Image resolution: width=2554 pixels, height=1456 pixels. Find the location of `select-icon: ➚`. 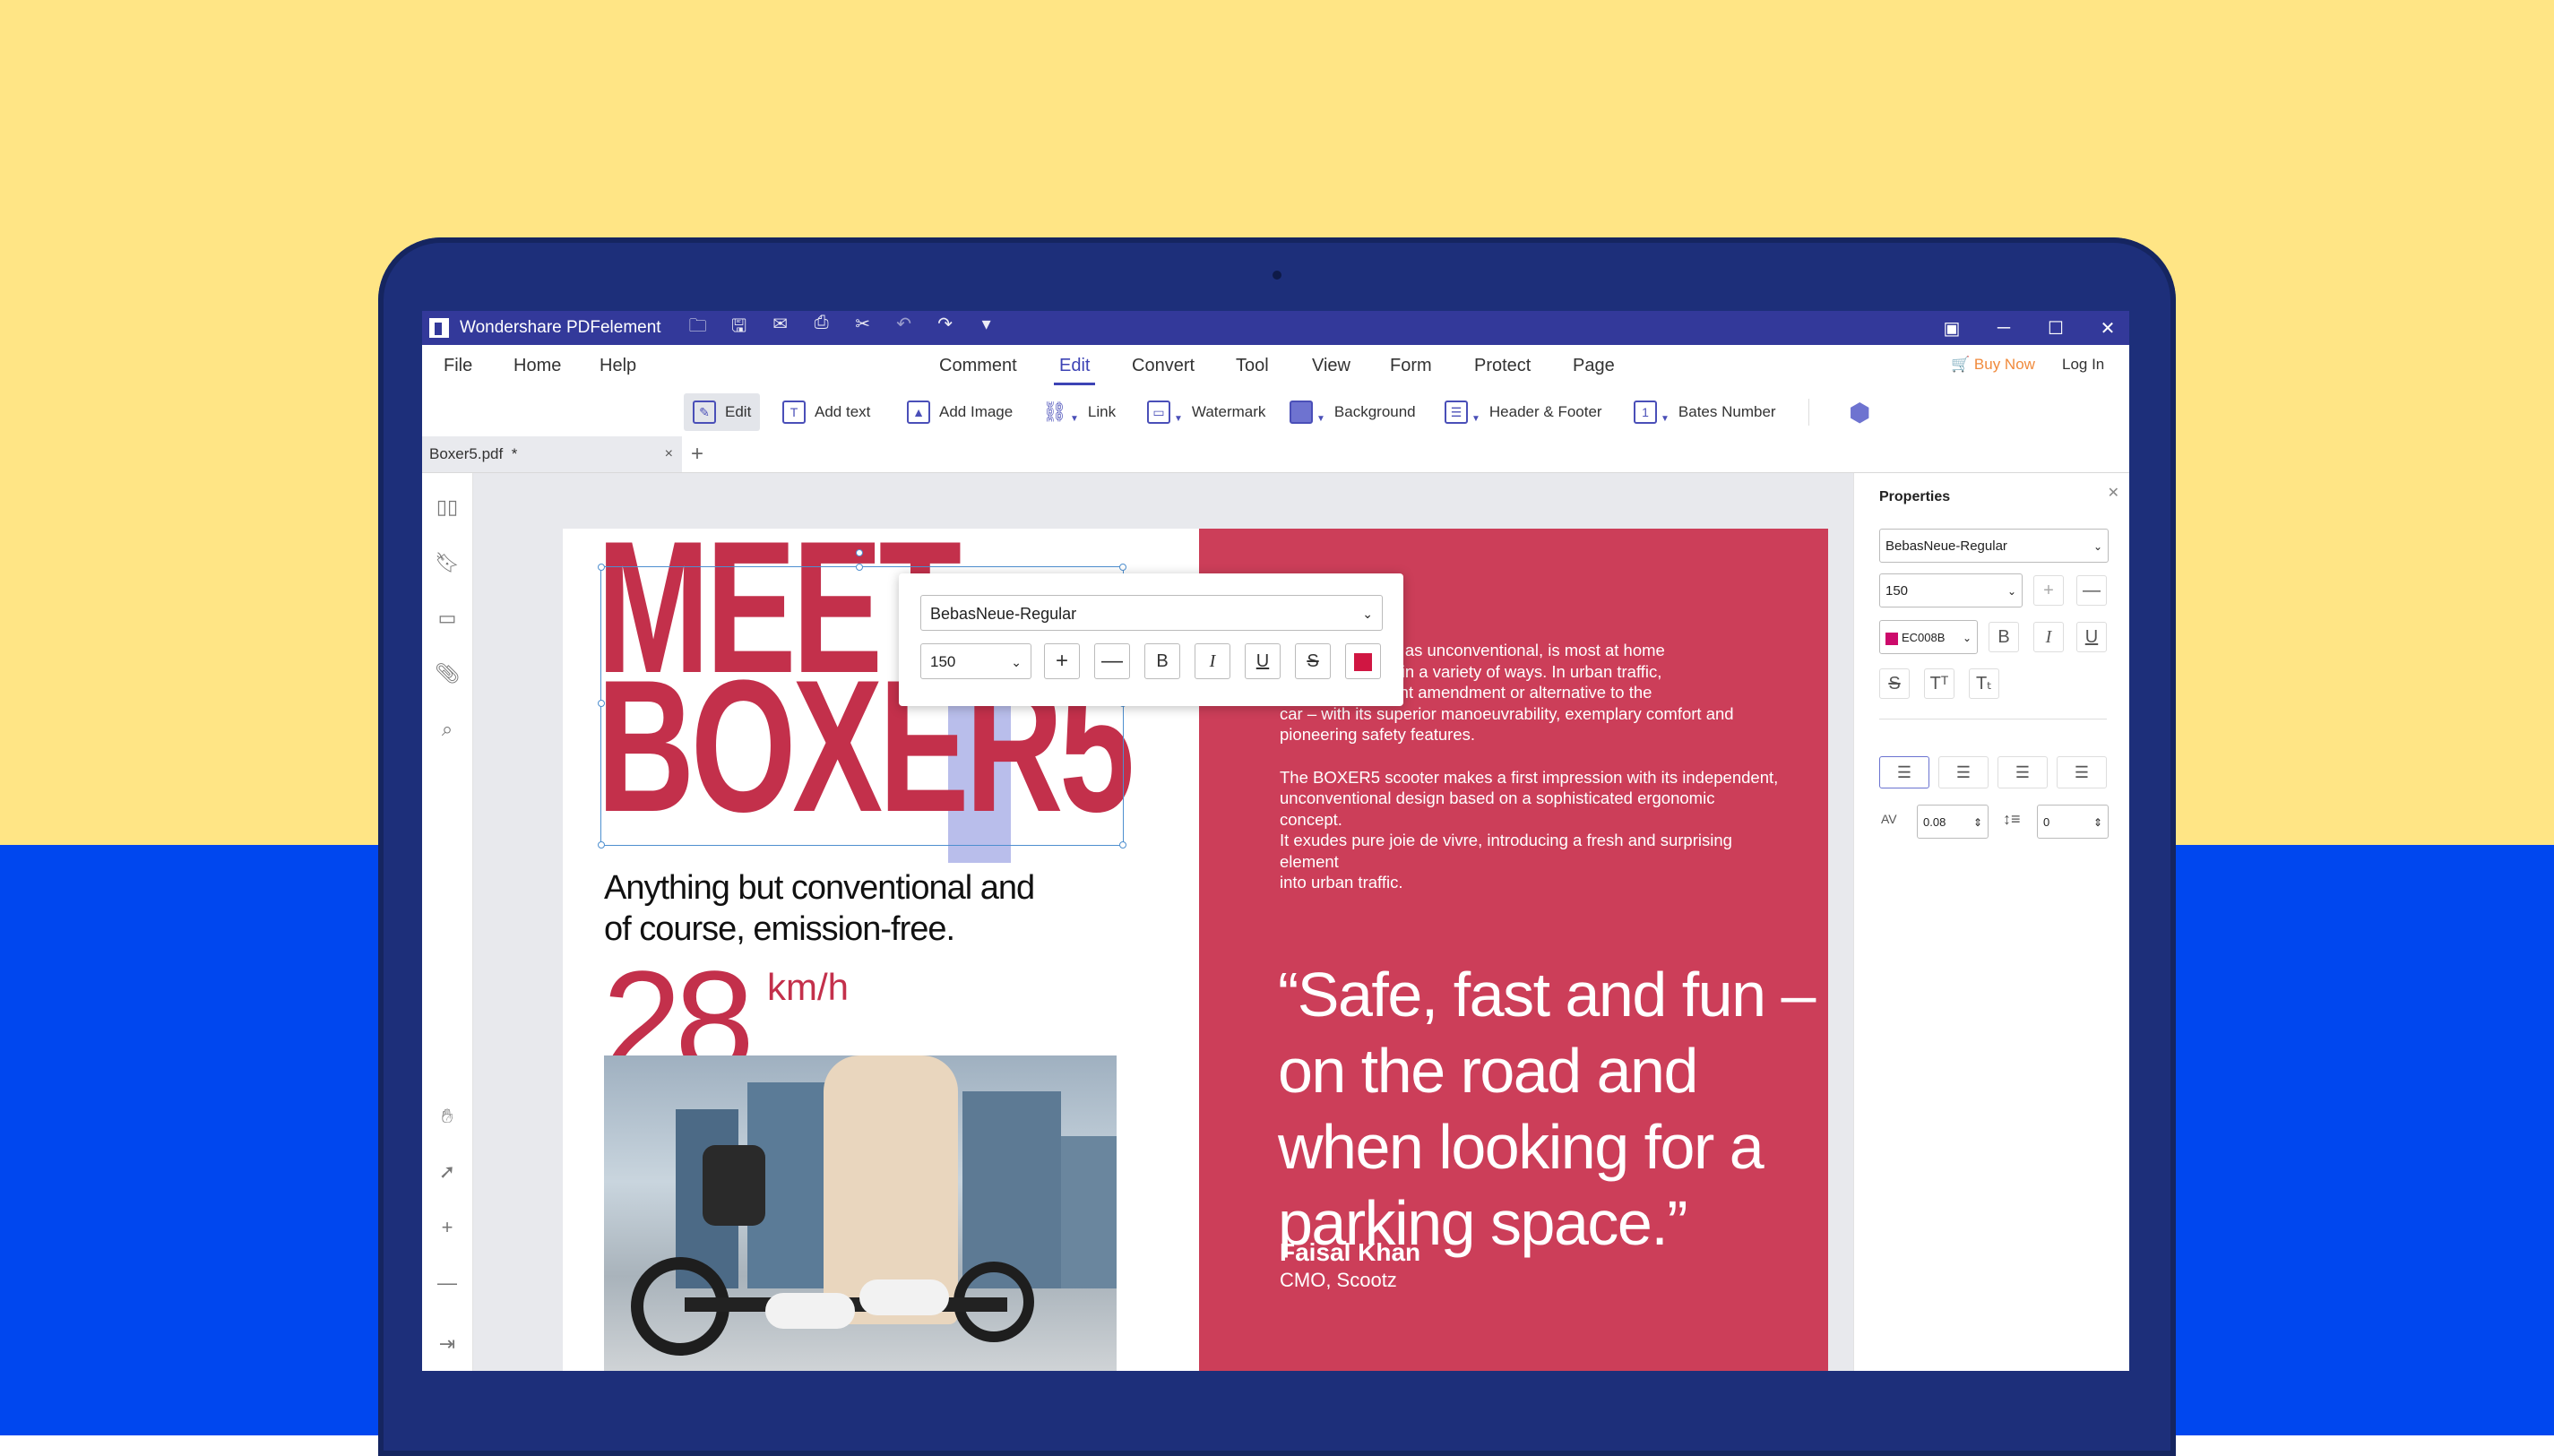

select-icon: ➚ is located at coordinates (447, 1172).